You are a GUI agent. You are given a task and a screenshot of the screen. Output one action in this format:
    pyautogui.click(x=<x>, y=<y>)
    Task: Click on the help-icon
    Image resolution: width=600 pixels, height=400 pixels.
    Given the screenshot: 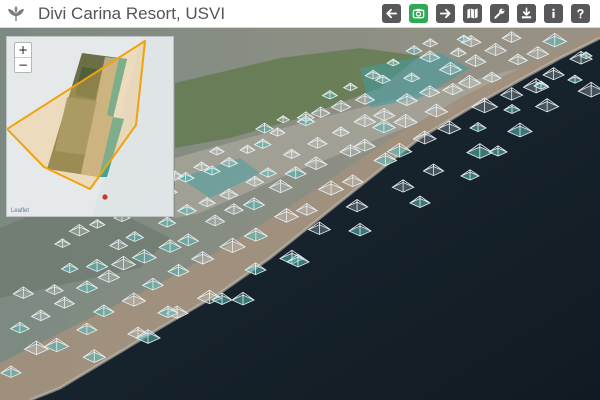 What is the action you would take?
    pyautogui.click(x=580, y=14)
    